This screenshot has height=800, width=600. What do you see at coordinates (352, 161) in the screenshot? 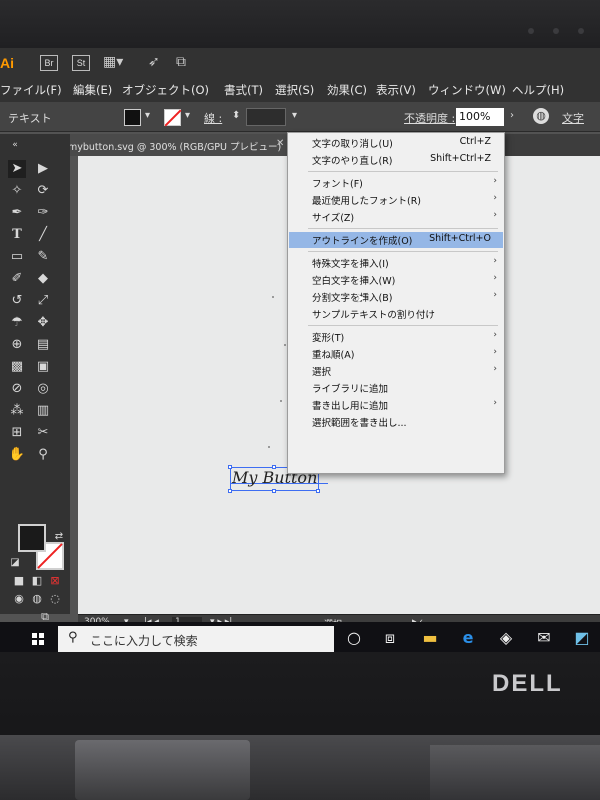
I see `ctx-item-label: 文字のやり直し(R)` at bounding box center [352, 161].